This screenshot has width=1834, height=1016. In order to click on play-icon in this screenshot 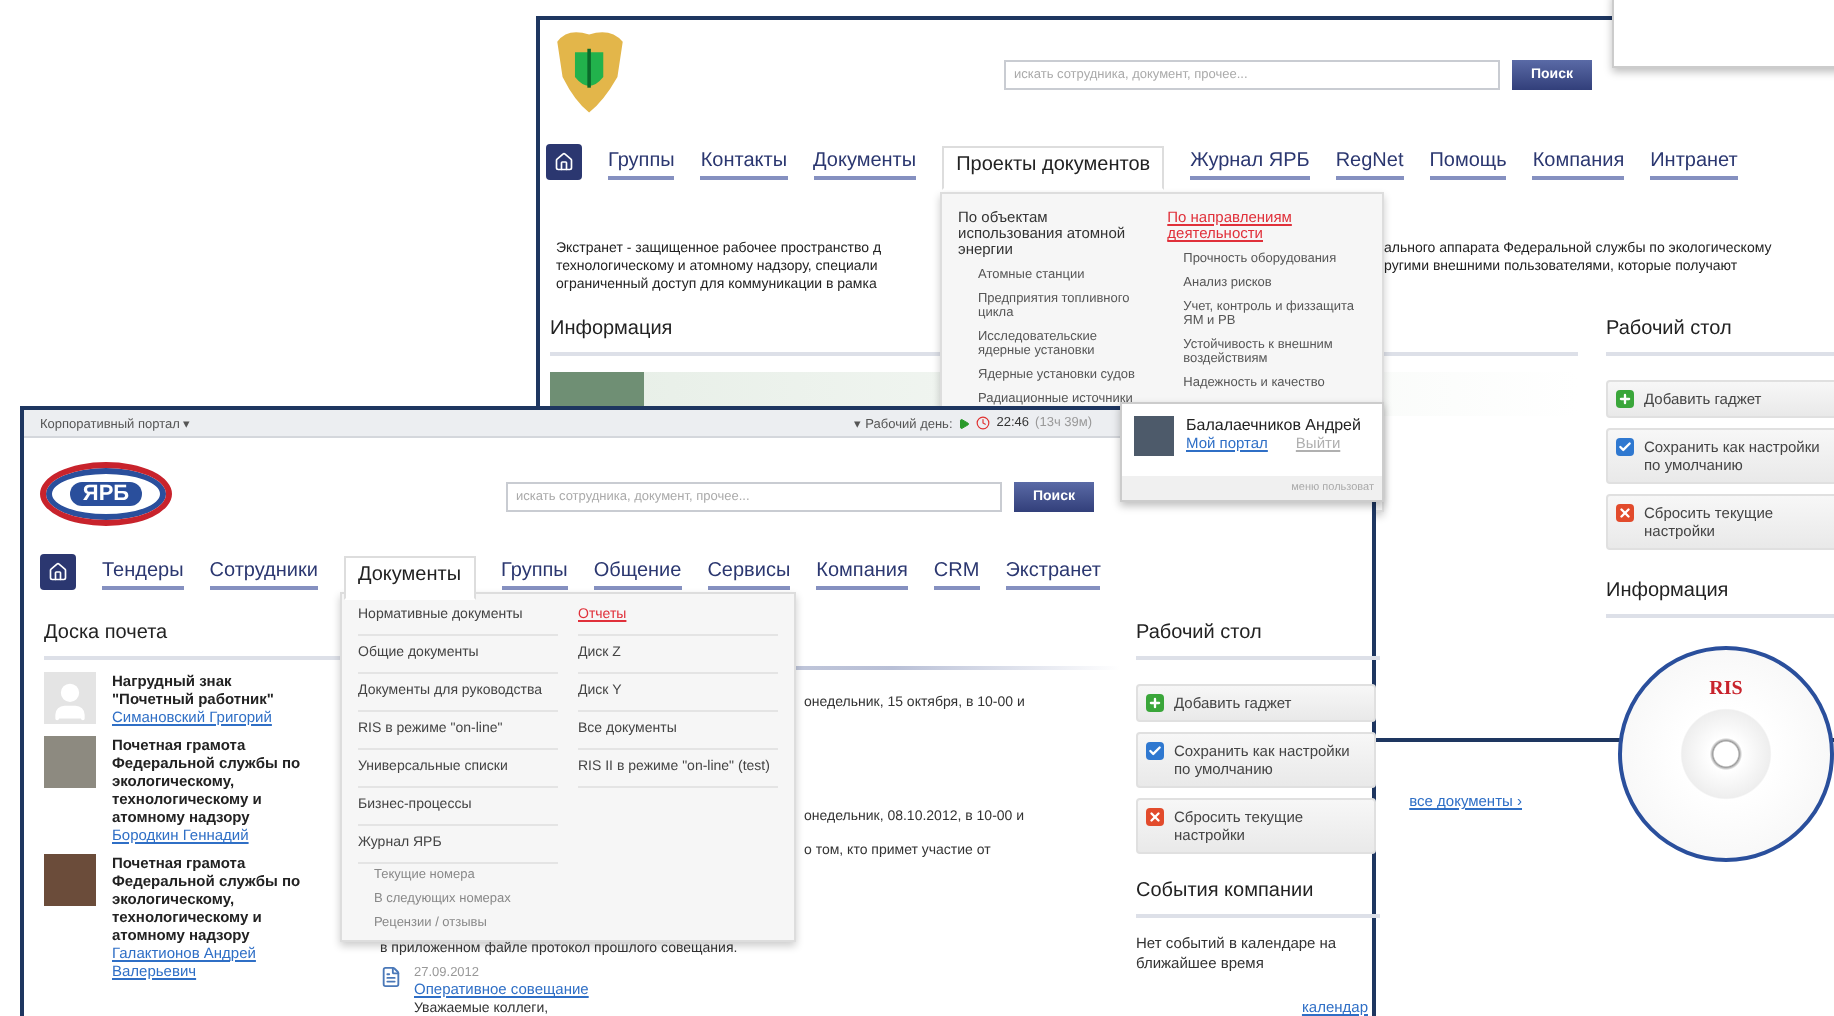, I will do `click(964, 423)`.